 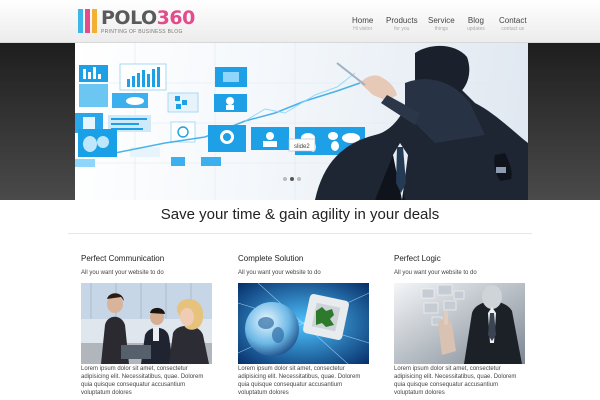 What do you see at coordinates (303, 323) in the screenshot?
I see `globe-and-chip-photo` at bounding box center [303, 323].